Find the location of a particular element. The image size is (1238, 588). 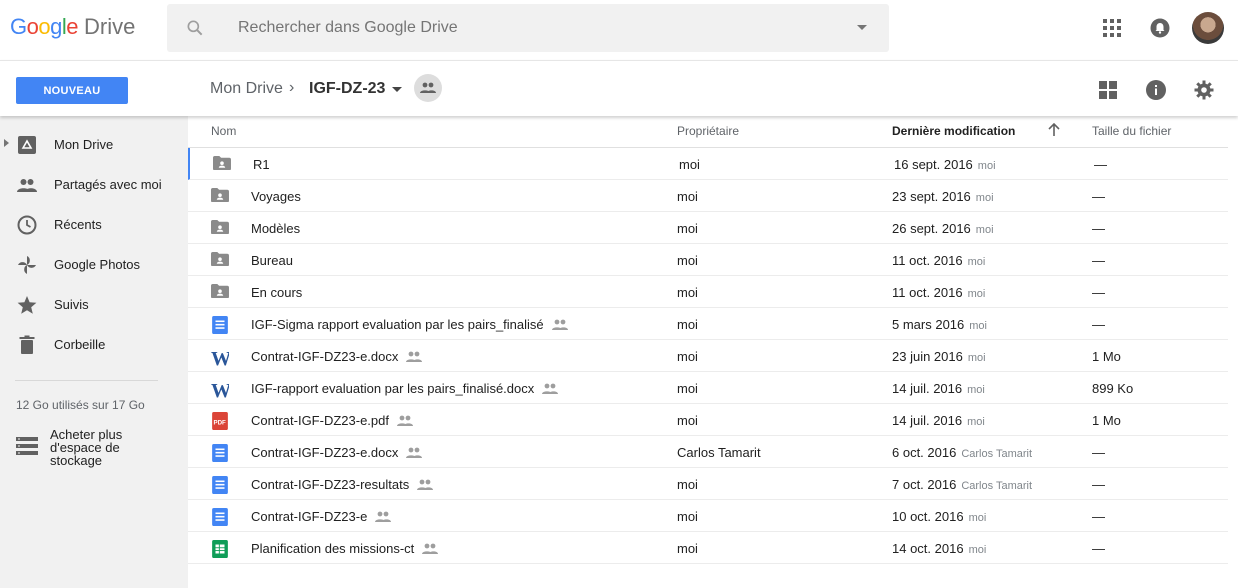

sidebar-item-google-photos: Google Photos is located at coordinates (94, 264).